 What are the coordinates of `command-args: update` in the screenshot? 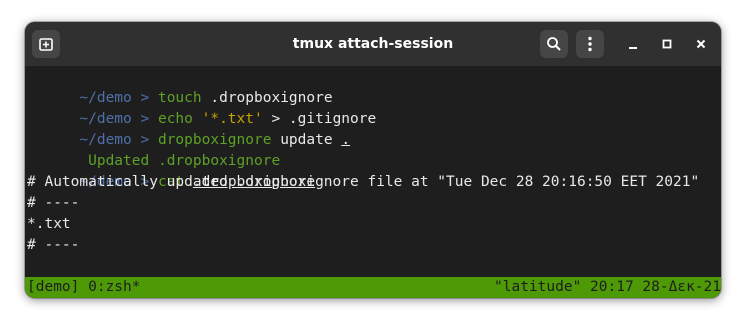 It's located at (306, 140).